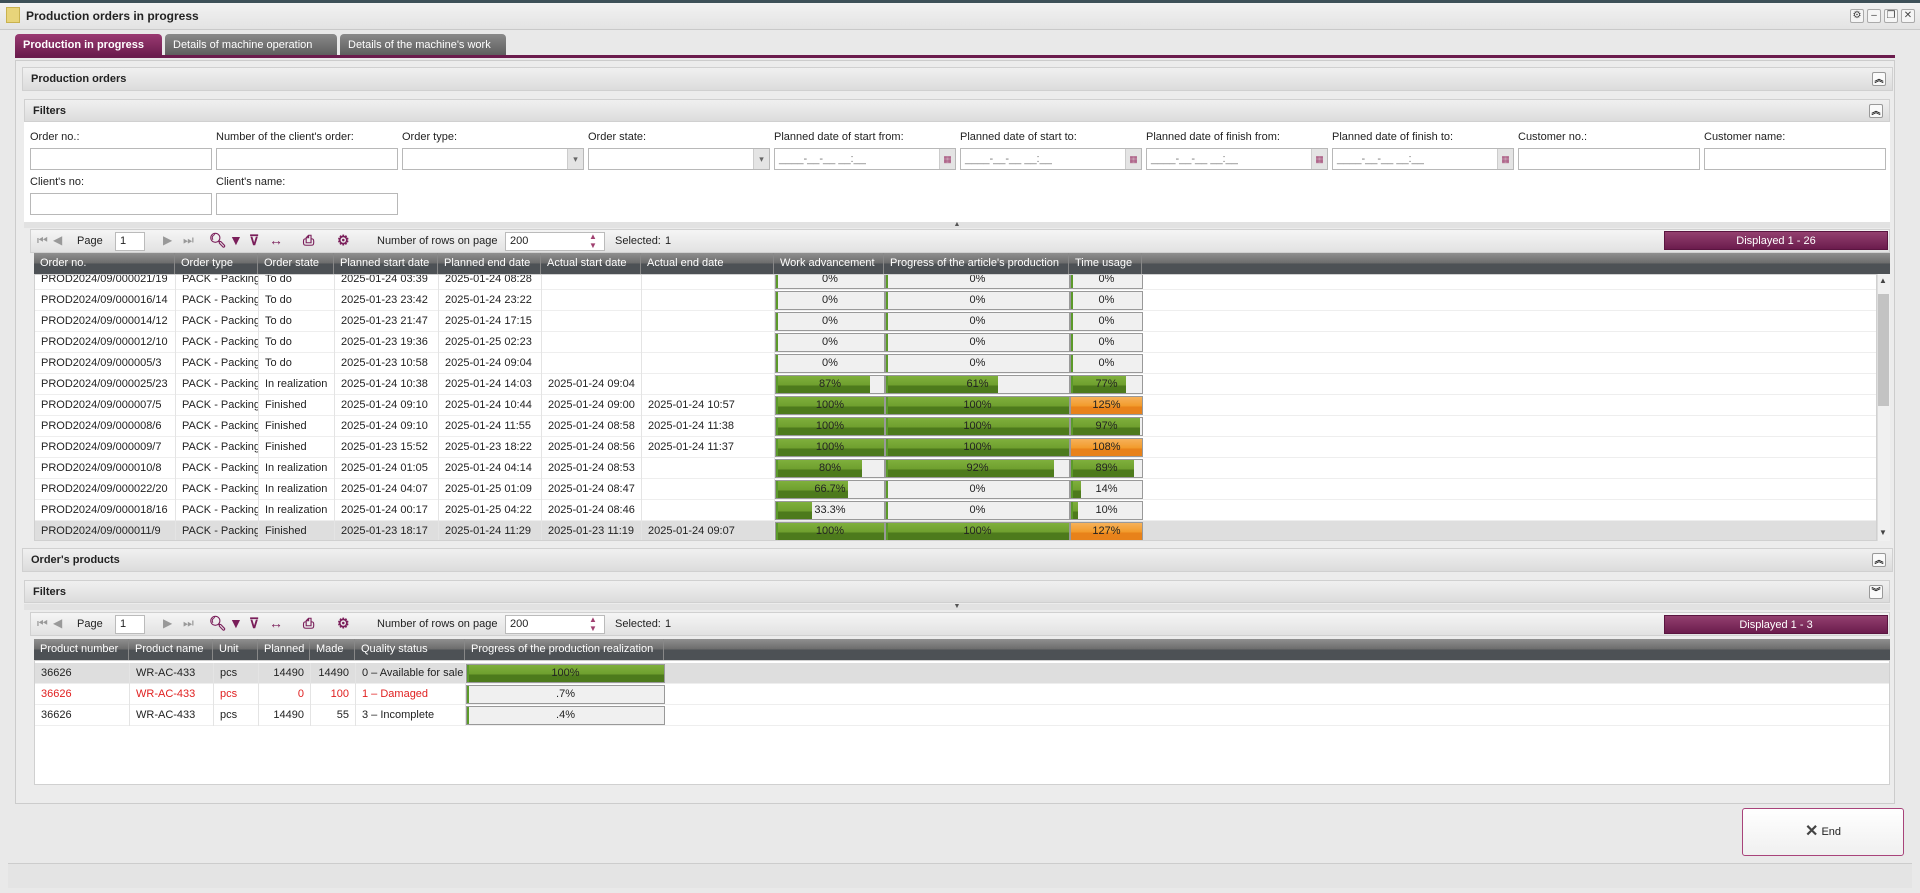  Describe the element at coordinates (962, 694) in the screenshot. I see `table-row: 36626 WR-AC-433 pcs 0 100 1 – Damaged .7%` at that location.